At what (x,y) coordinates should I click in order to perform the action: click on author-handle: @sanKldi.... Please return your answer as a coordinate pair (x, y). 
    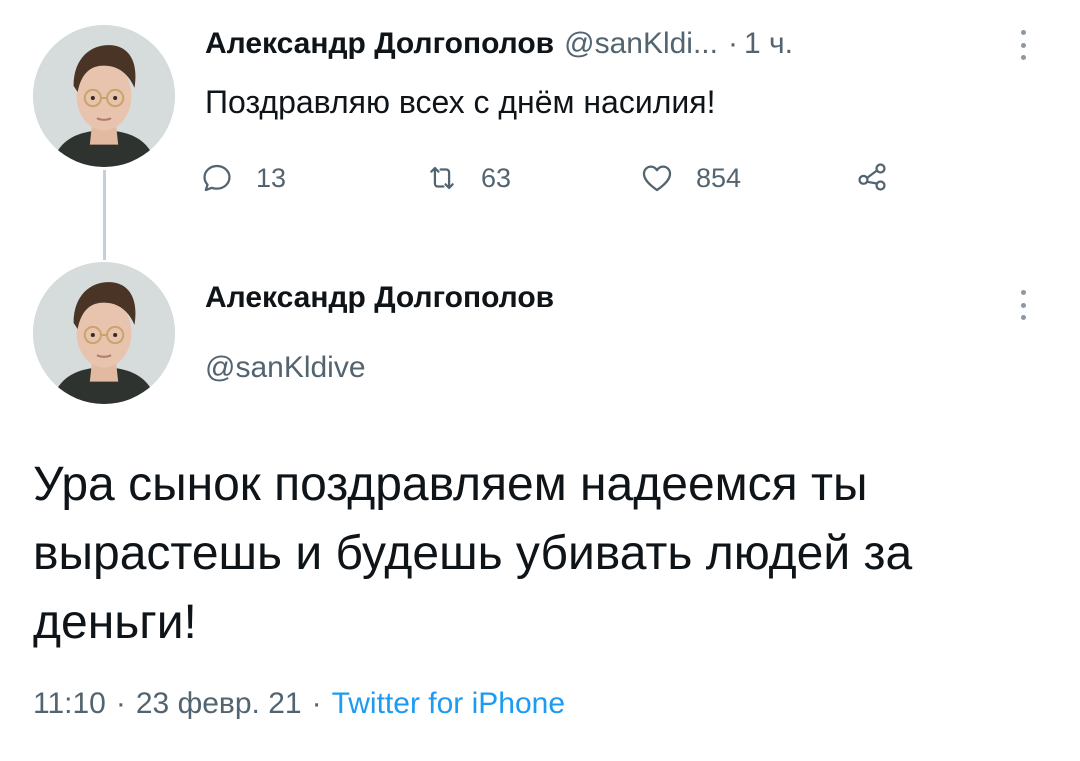
    Looking at the image, I should click on (641, 44).